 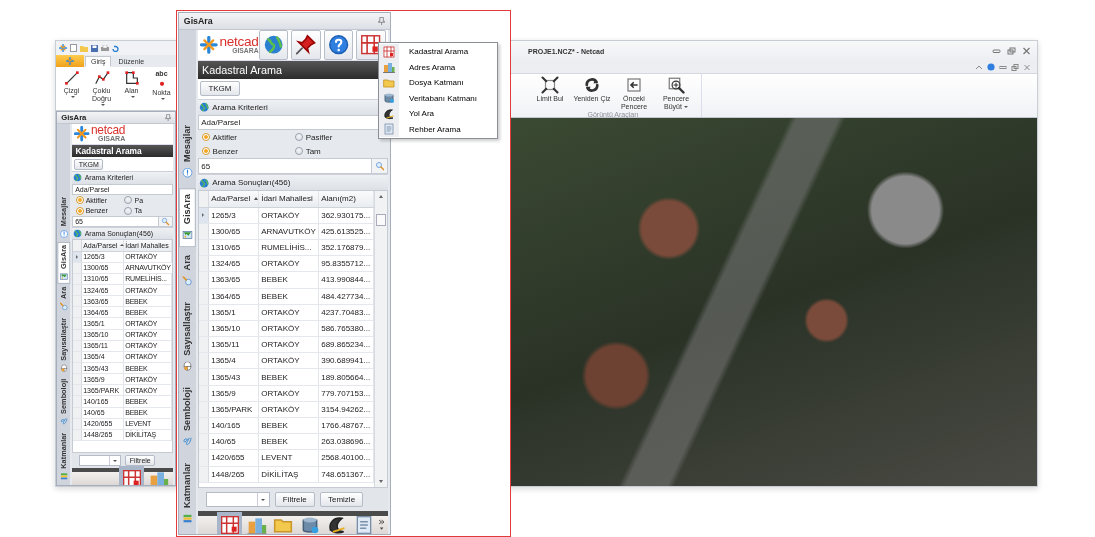 I want to click on radio-option: Tam, so click(x=341, y=151).